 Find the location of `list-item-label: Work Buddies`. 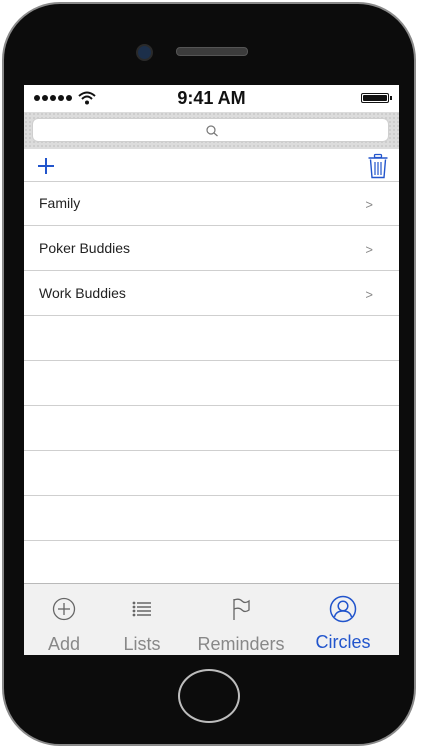

list-item-label: Work Buddies is located at coordinates (82, 293).